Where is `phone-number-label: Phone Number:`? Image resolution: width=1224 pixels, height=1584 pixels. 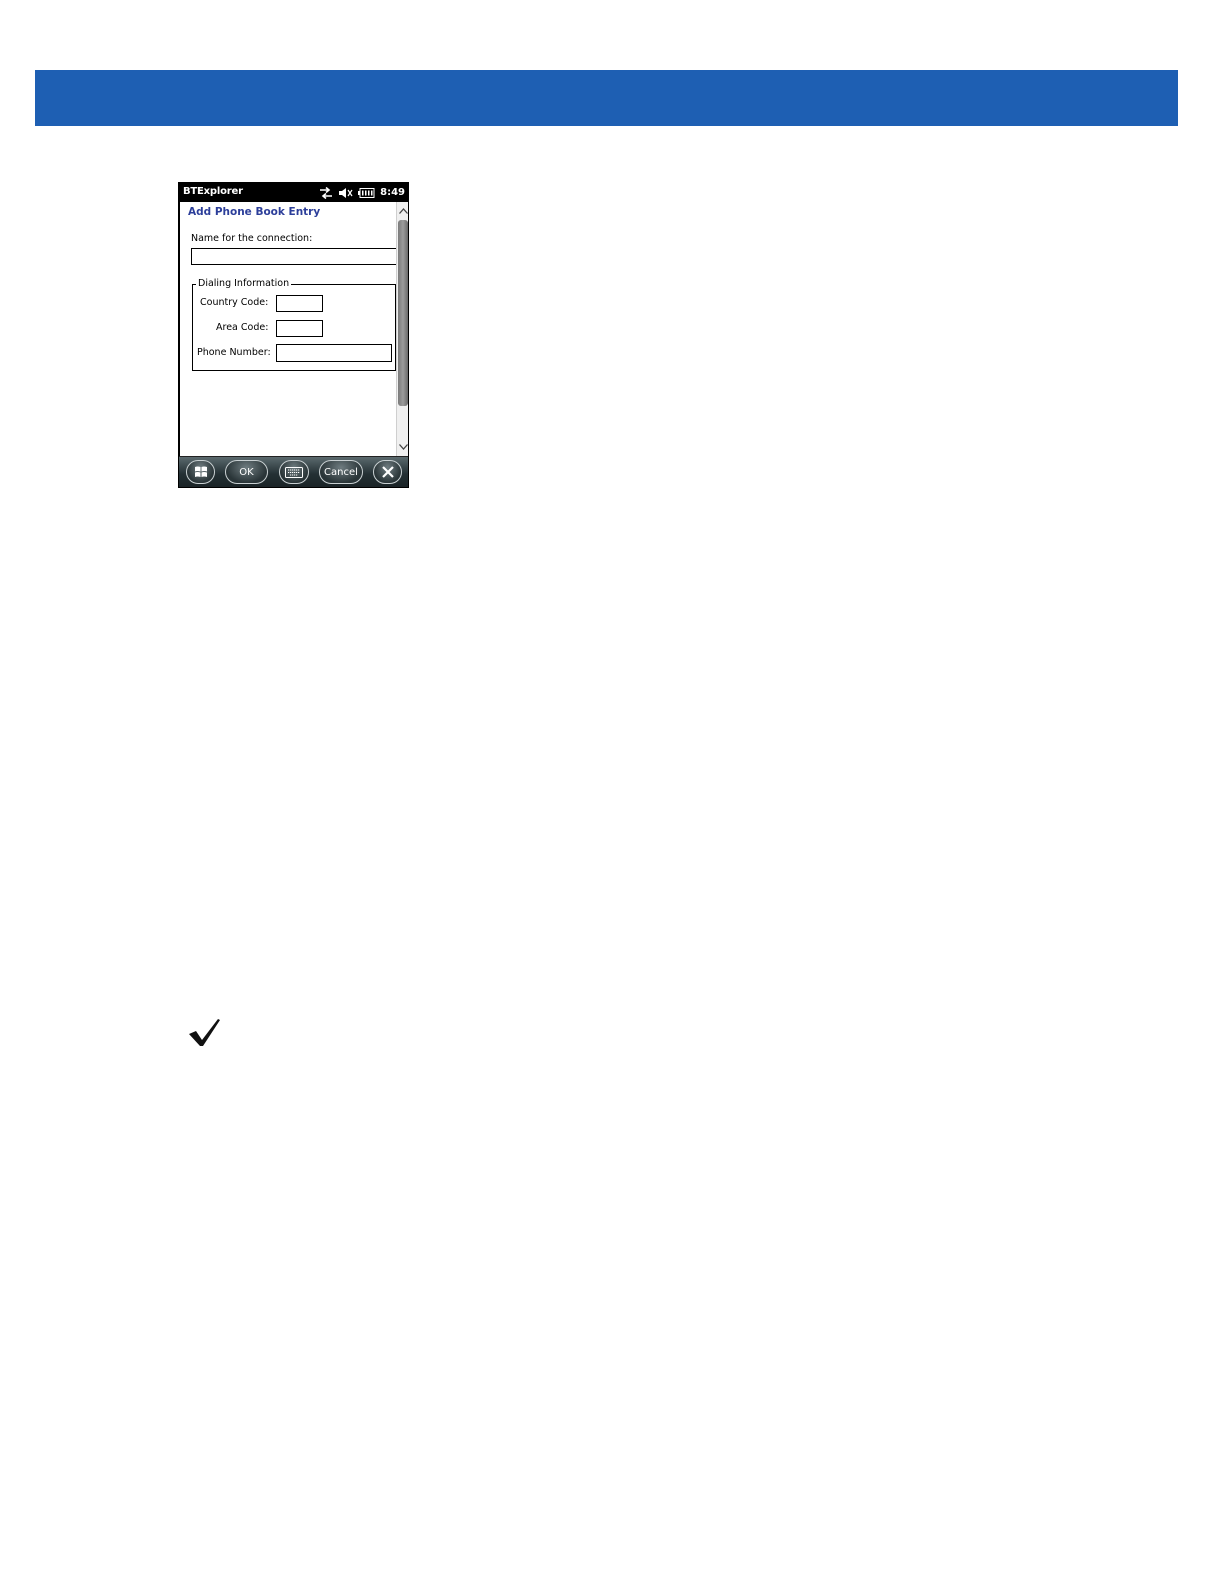 phone-number-label: Phone Number: is located at coordinates (234, 352).